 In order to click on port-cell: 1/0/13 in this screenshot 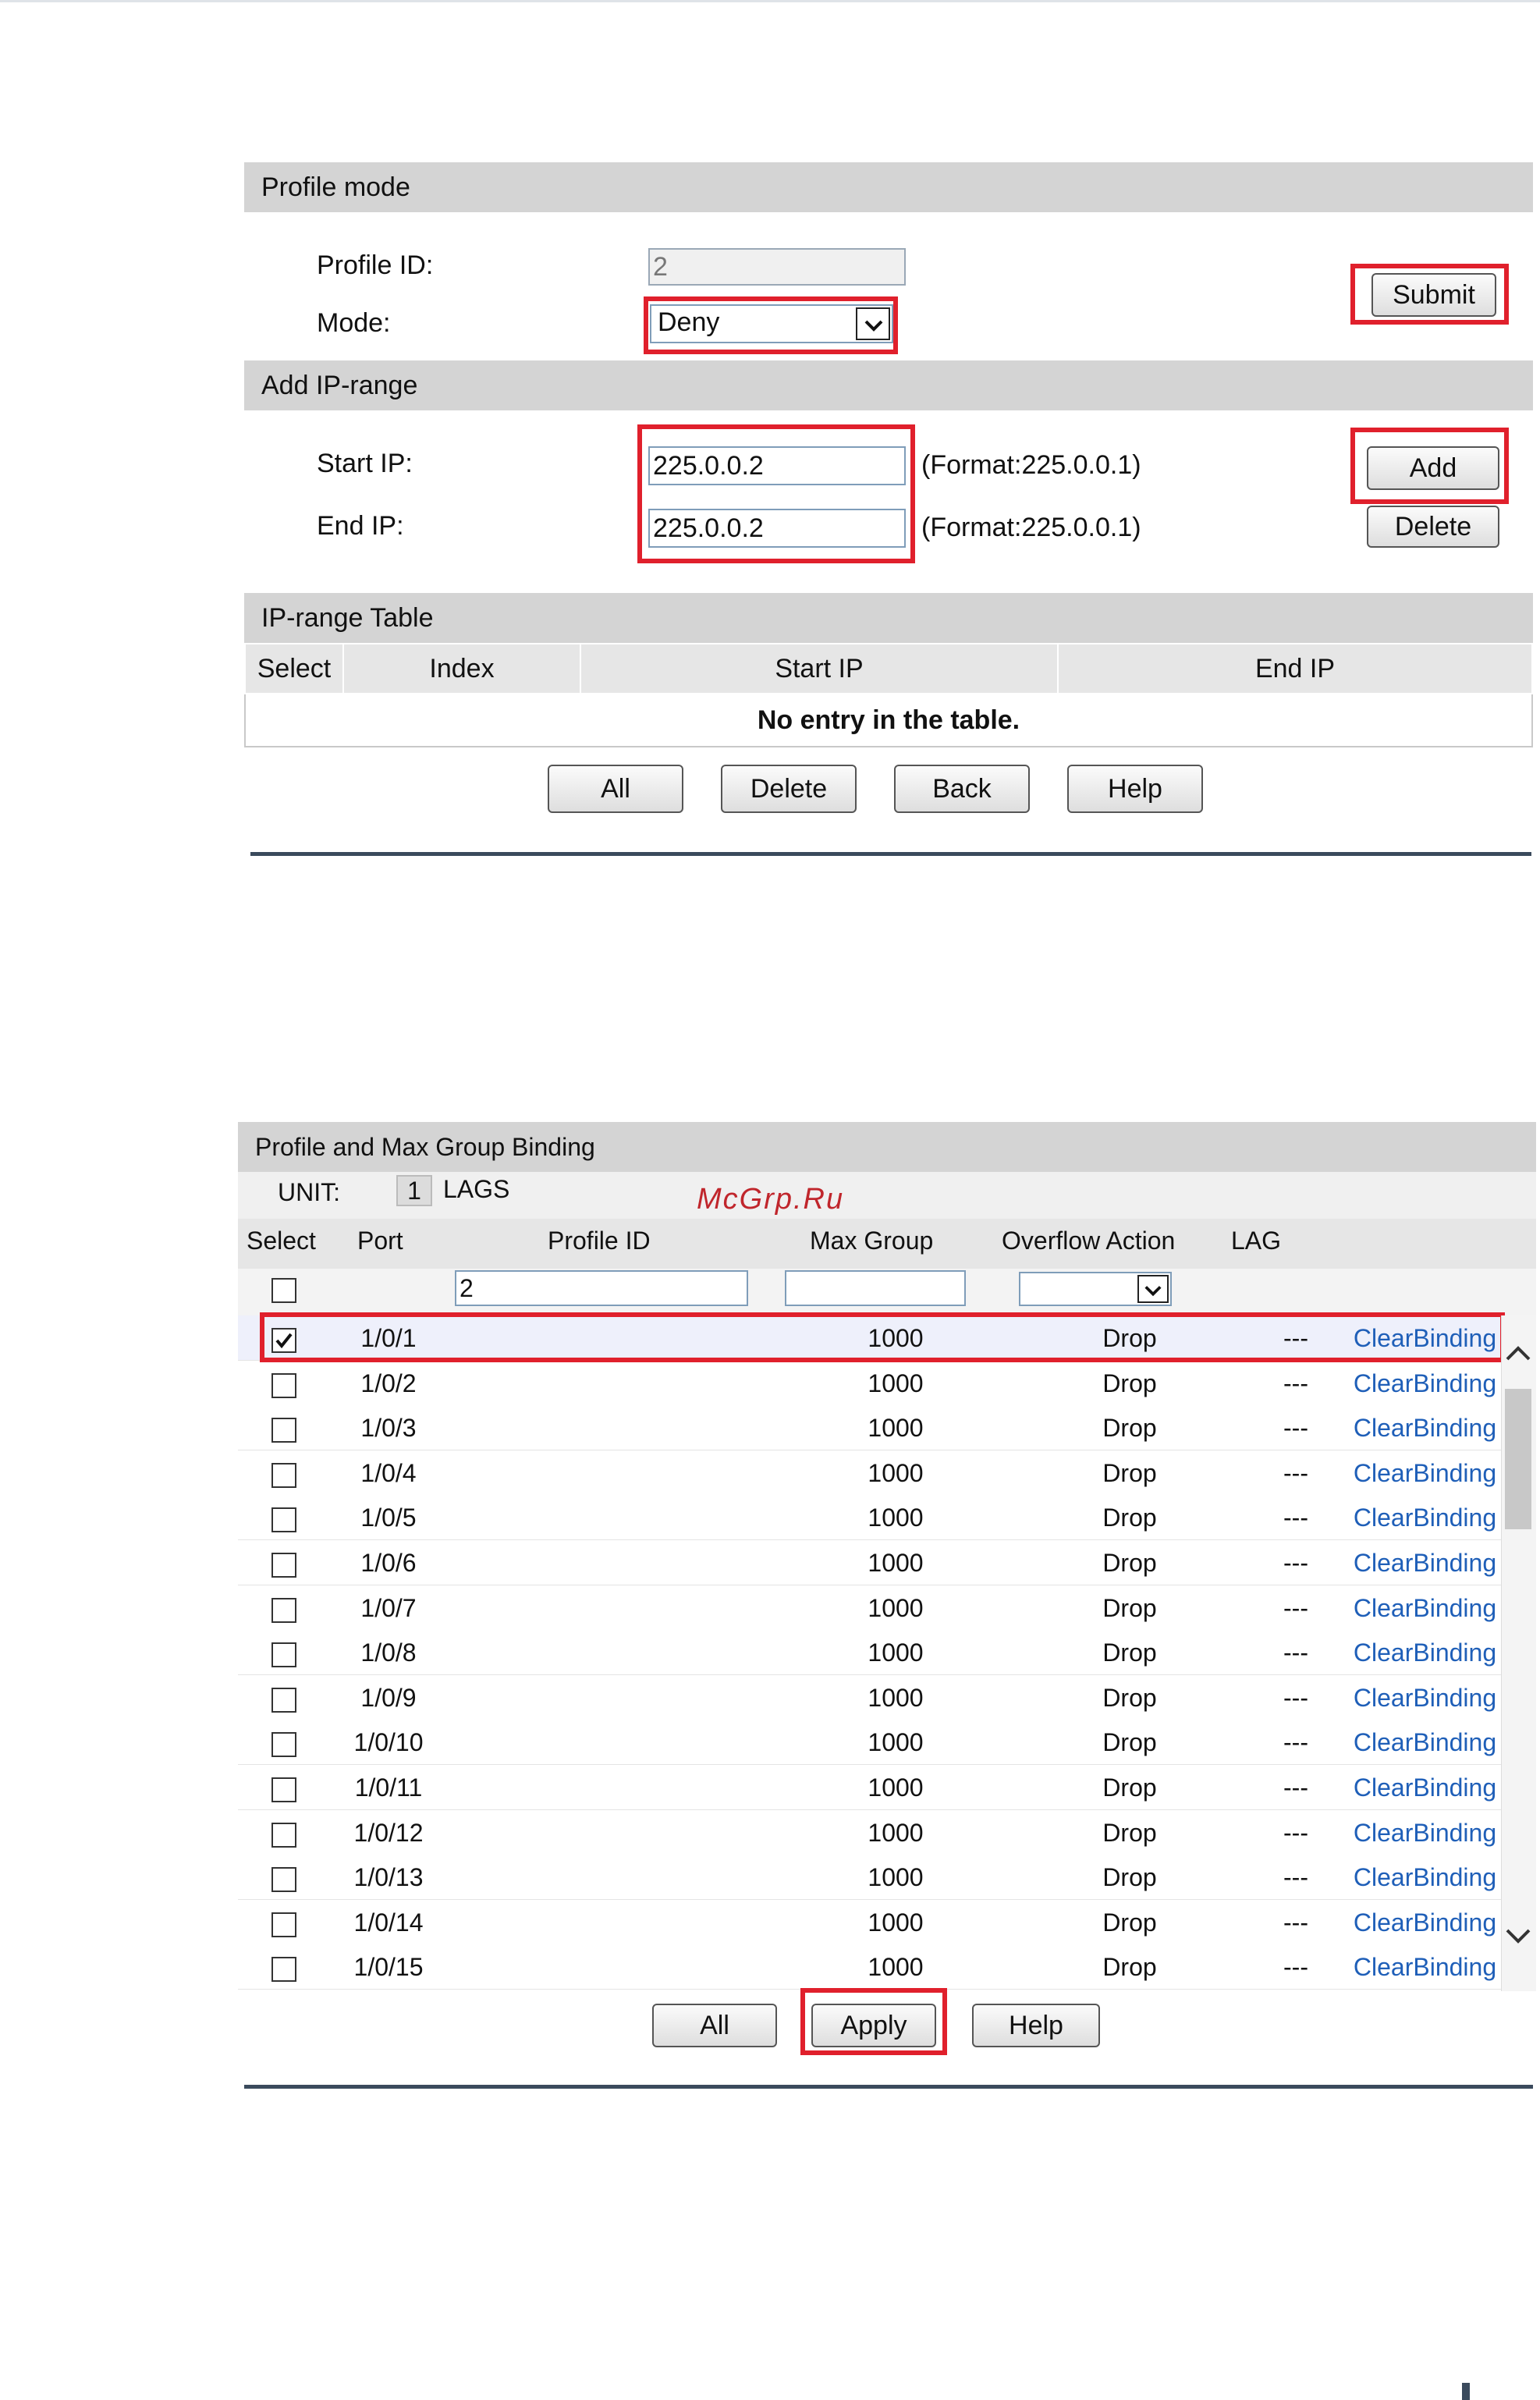, I will do `click(388, 1877)`.